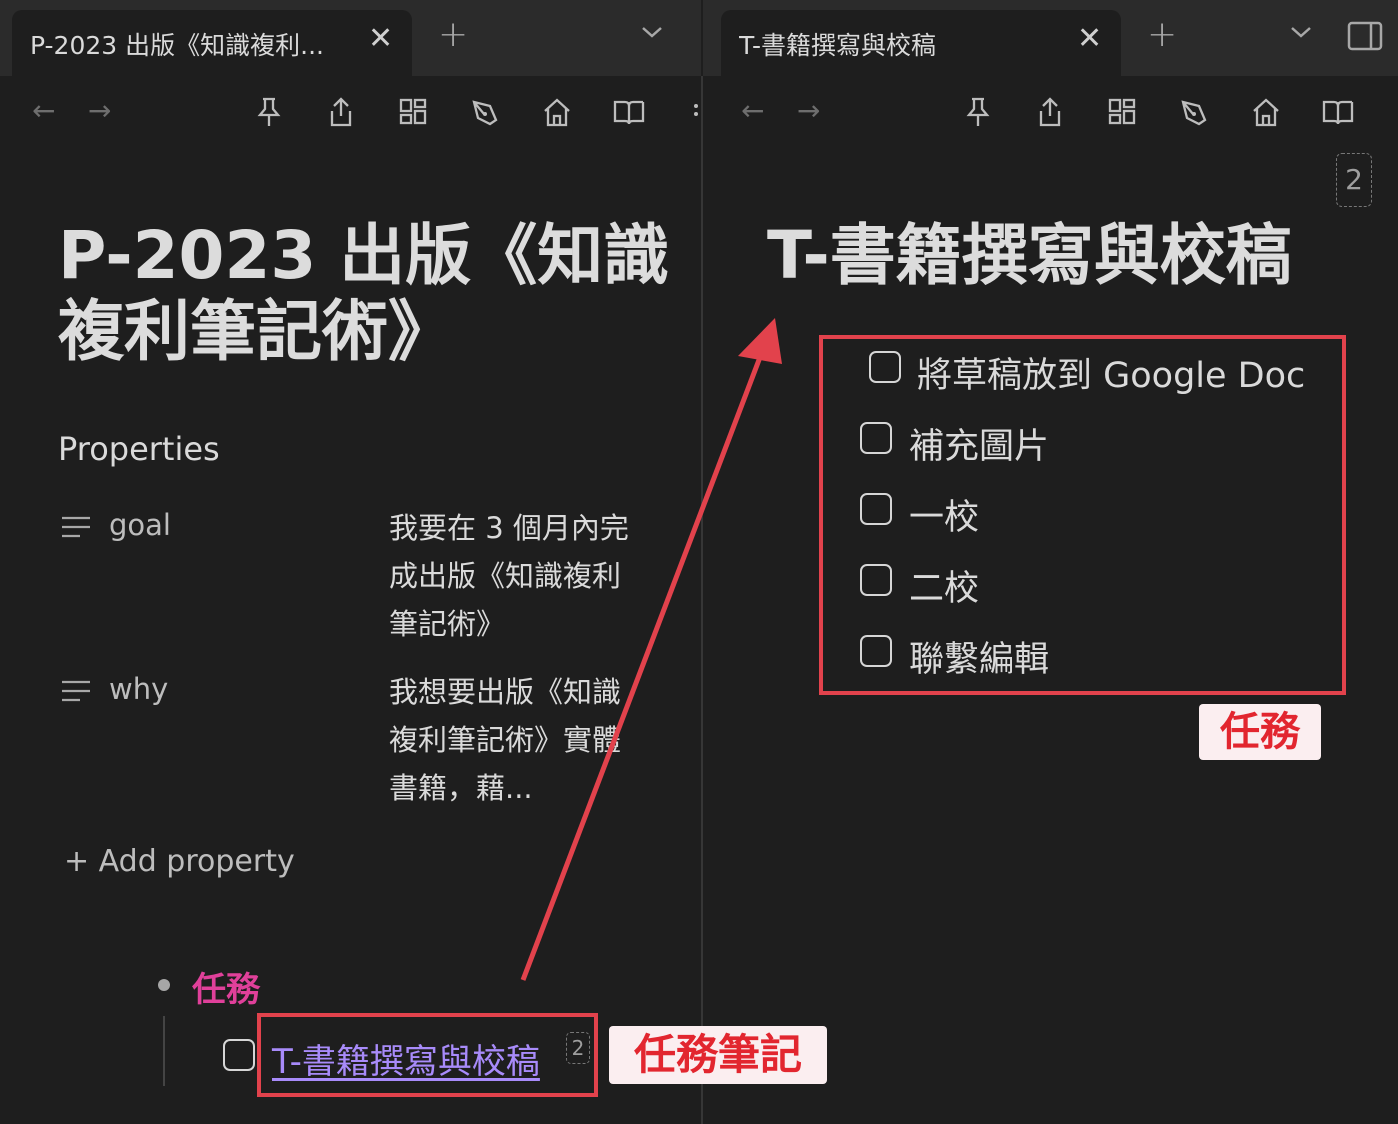 This screenshot has width=1398, height=1124. I want to click on annotation-label-tasks: 任務, so click(1260, 732).